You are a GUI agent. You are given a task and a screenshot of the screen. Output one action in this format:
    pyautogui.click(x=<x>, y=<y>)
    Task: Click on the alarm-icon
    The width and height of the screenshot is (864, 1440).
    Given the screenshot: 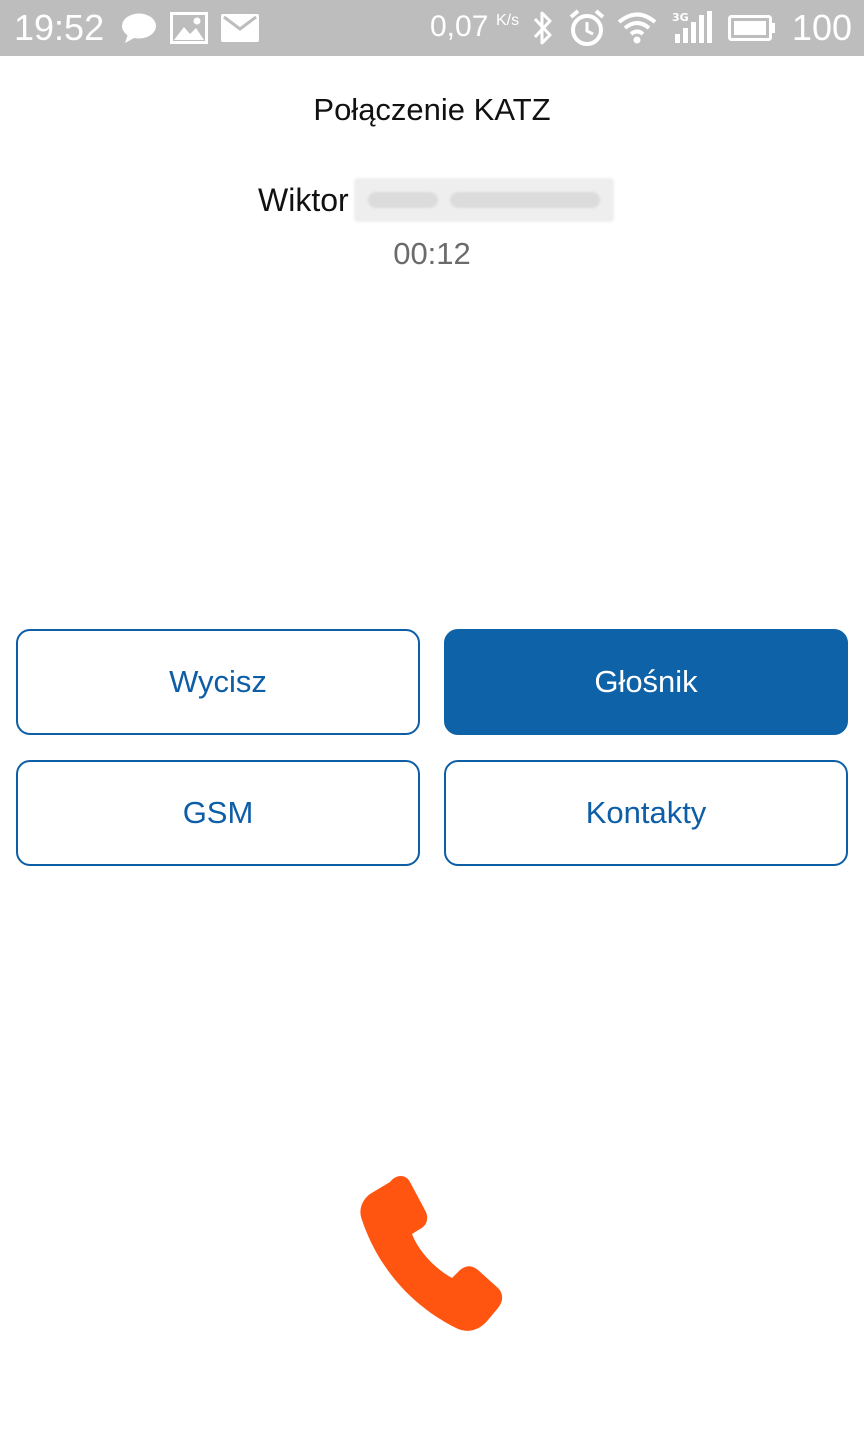 What is the action you would take?
    pyautogui.click(x=587, y=30)
    